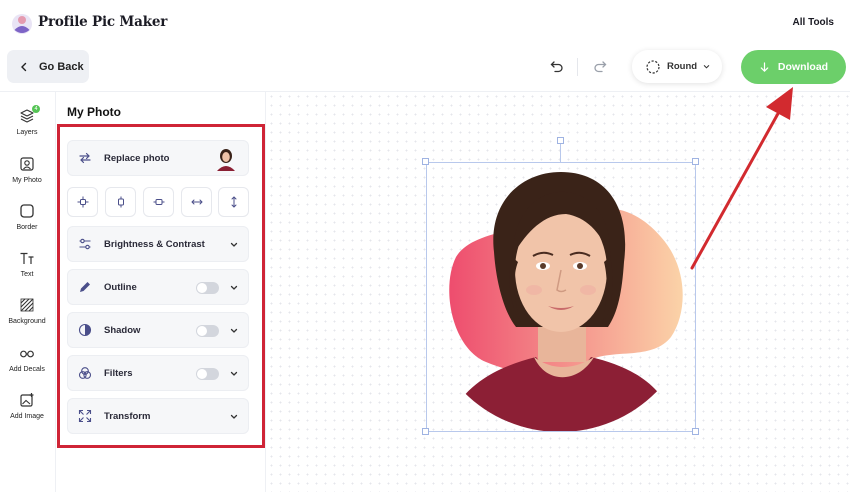 The image size is (850, 492). I want to click on resize-handle-bottom-right, so click(695, 431).